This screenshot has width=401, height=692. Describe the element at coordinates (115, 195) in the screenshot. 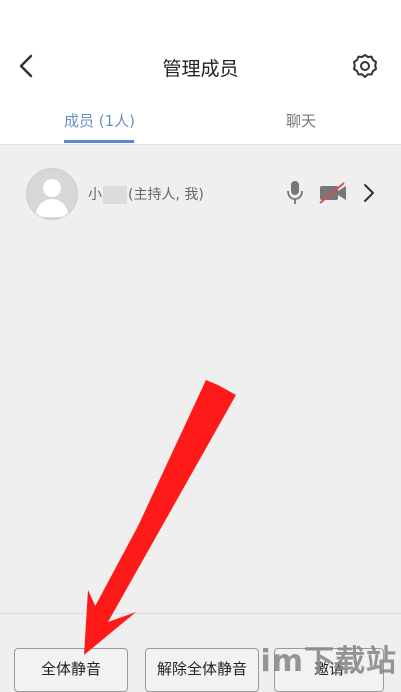

I see `name-redaction` at that location.